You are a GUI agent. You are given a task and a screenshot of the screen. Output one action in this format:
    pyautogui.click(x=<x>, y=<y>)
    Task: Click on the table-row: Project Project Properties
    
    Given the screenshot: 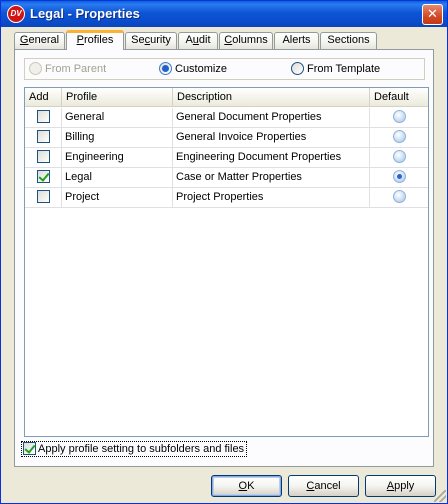 What is the action you would take?
    pyautogui.click(x=226, y=198)
    